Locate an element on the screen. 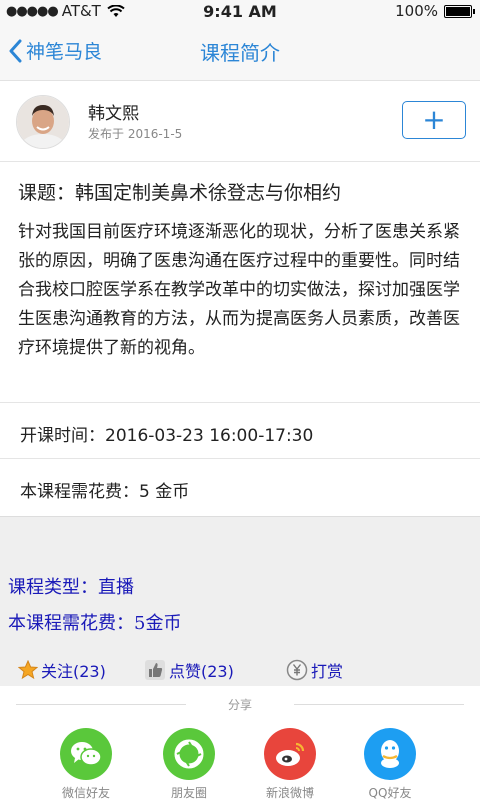 Image resolution: width=480 pixels, height=801 pixels. publish-date: 发布于 2016-1-5 is located at coordinates (135, 134).